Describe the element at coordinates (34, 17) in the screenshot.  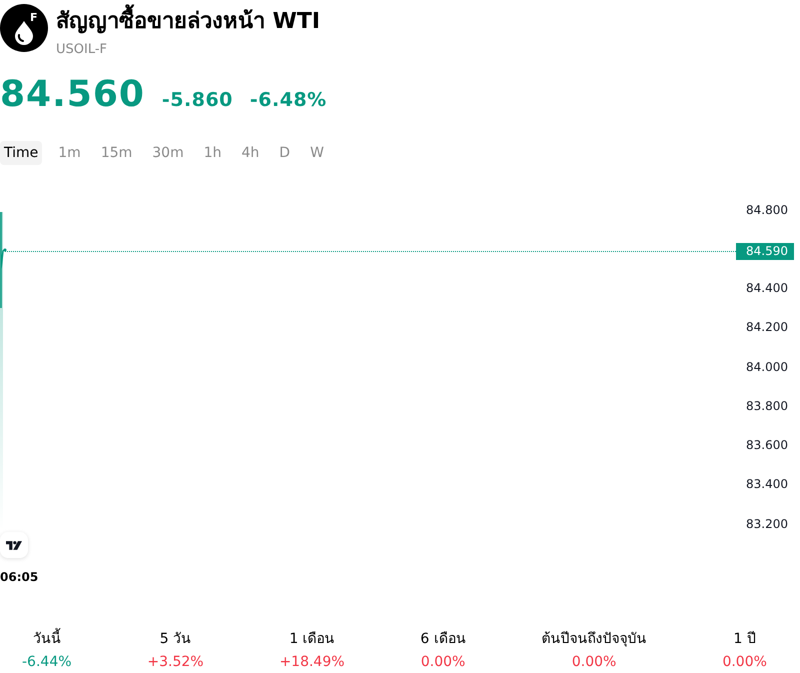
I see `category-letter: F` at that location.